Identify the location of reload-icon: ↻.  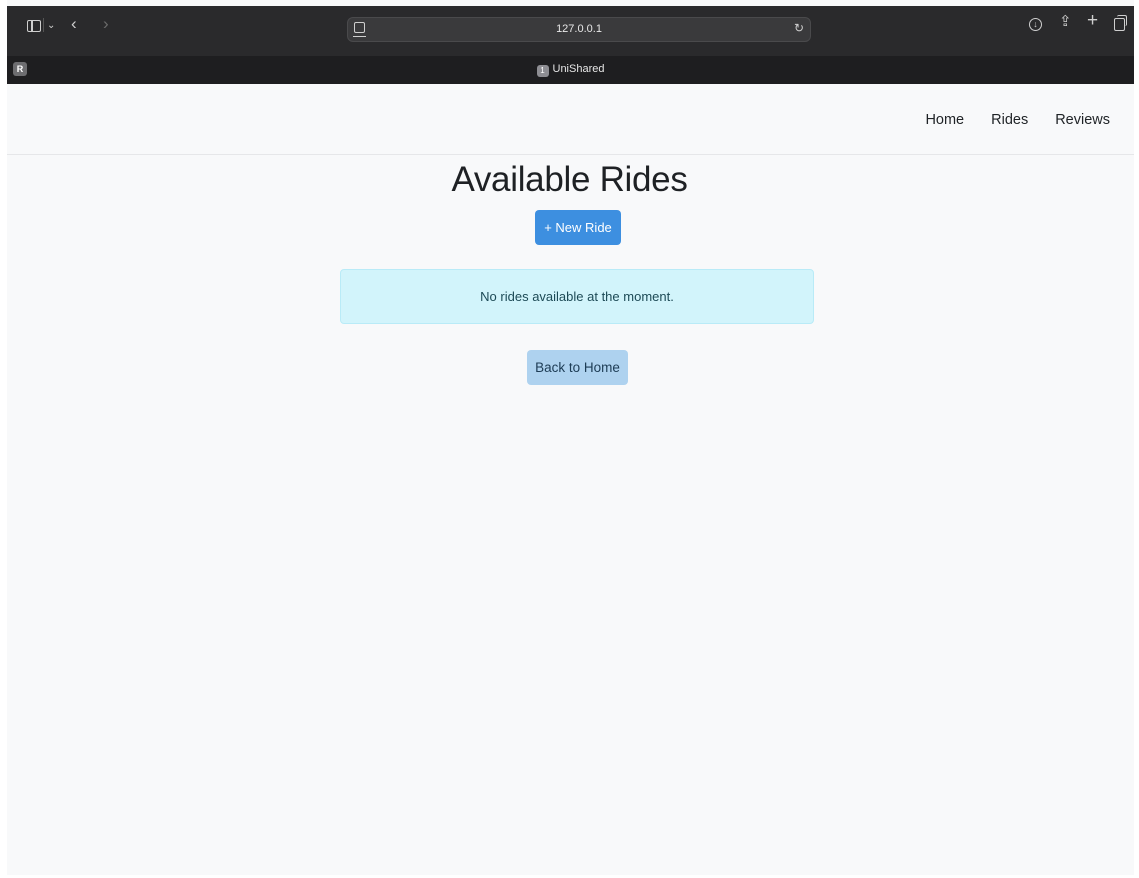
(799, 28).